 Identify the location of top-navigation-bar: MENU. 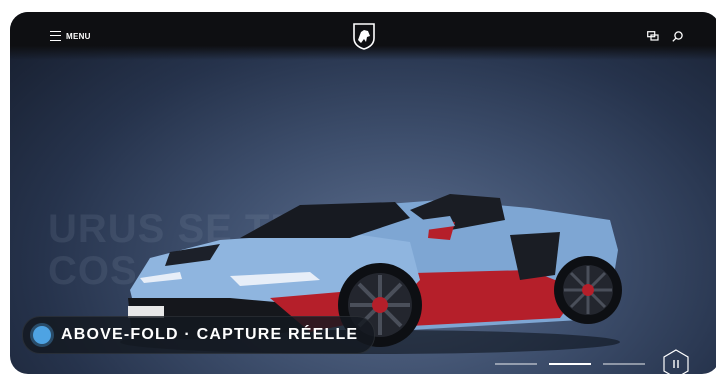
(363, 36).